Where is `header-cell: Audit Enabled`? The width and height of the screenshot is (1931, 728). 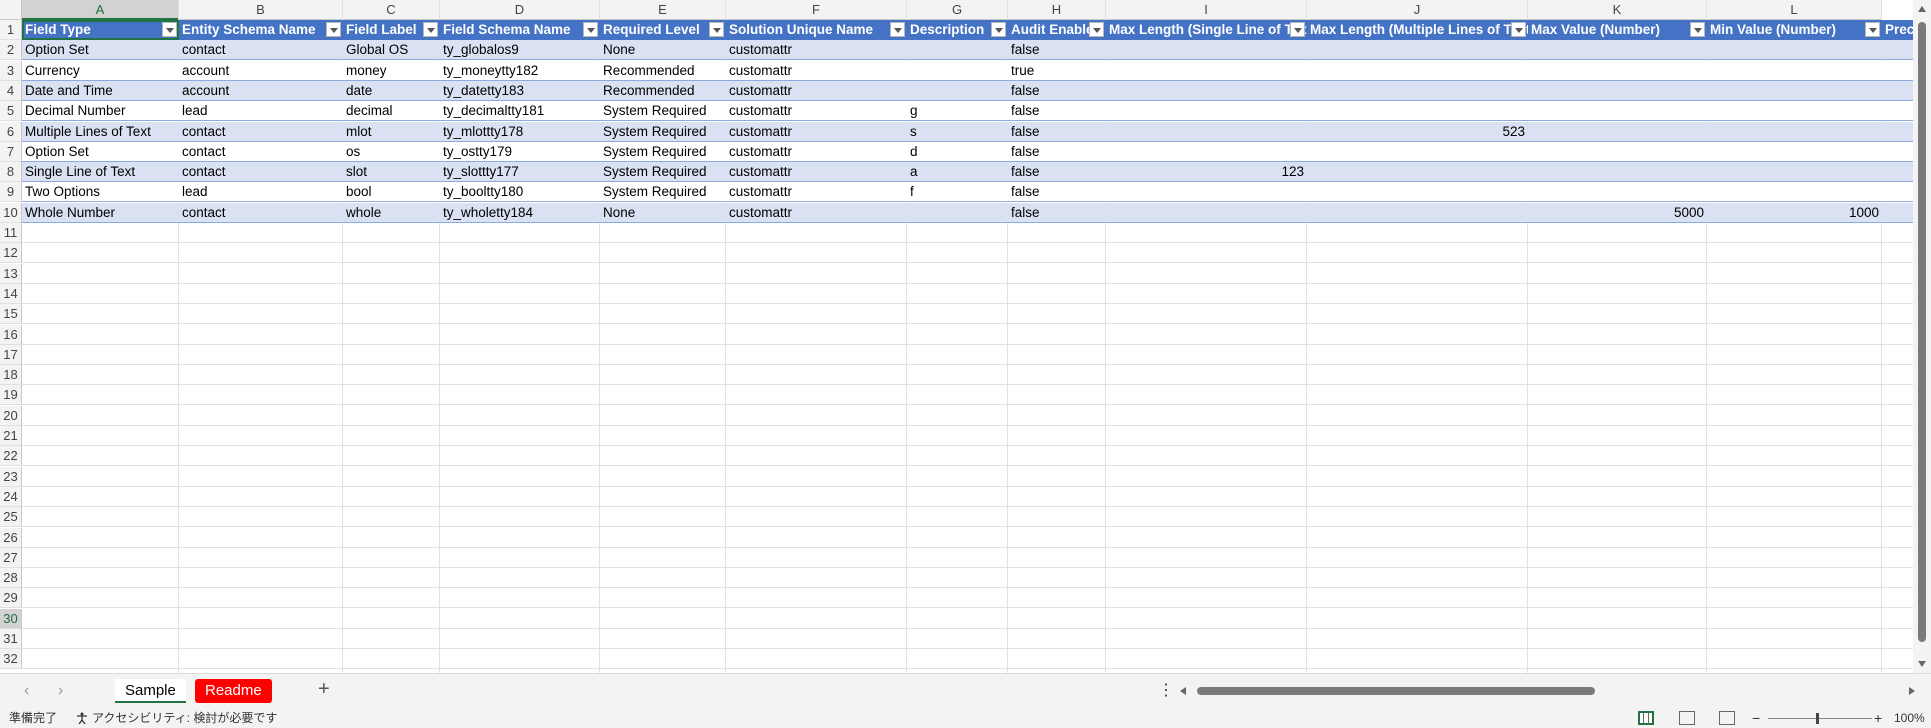 header-cell: Audit Enabled is located at coordinates (1057, 30).